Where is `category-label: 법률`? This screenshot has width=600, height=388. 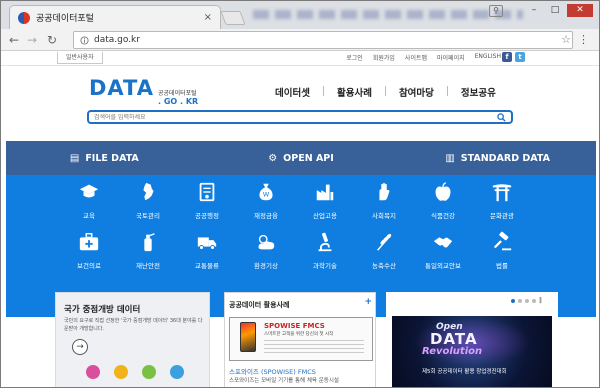
category-label: 법률 is located at coordinates (502, 266).